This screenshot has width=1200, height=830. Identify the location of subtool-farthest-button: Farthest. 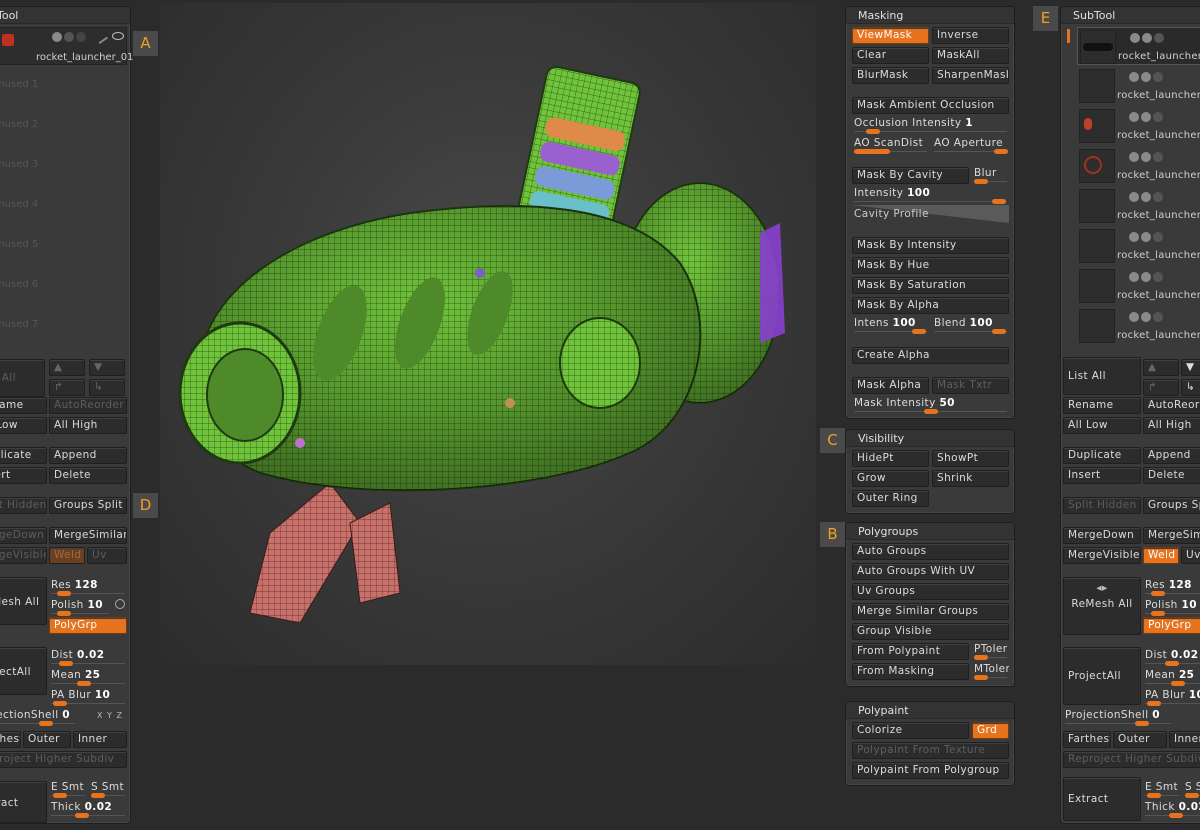
(1087, 739).